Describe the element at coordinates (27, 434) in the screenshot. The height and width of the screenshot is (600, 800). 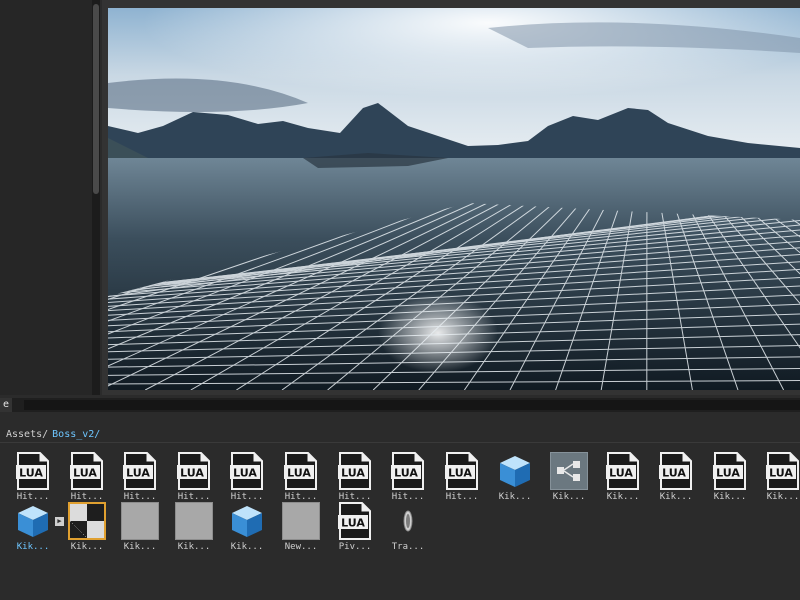
I see `breadcrumb-root: Assets/` at that location.